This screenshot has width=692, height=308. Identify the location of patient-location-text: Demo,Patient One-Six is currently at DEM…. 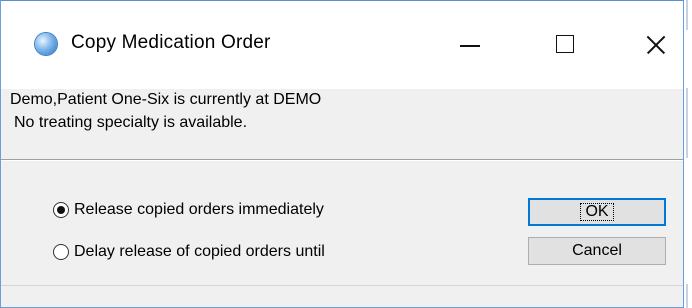
(166, 99).